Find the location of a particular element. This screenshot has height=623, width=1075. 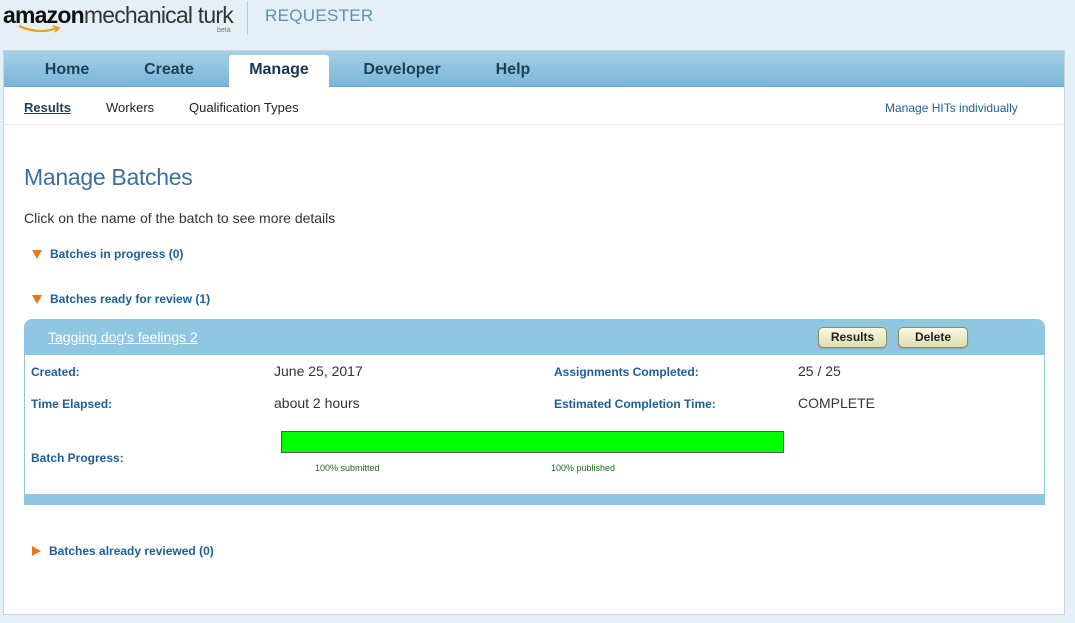

beta-label: beta is located at coordinates (224, 30).